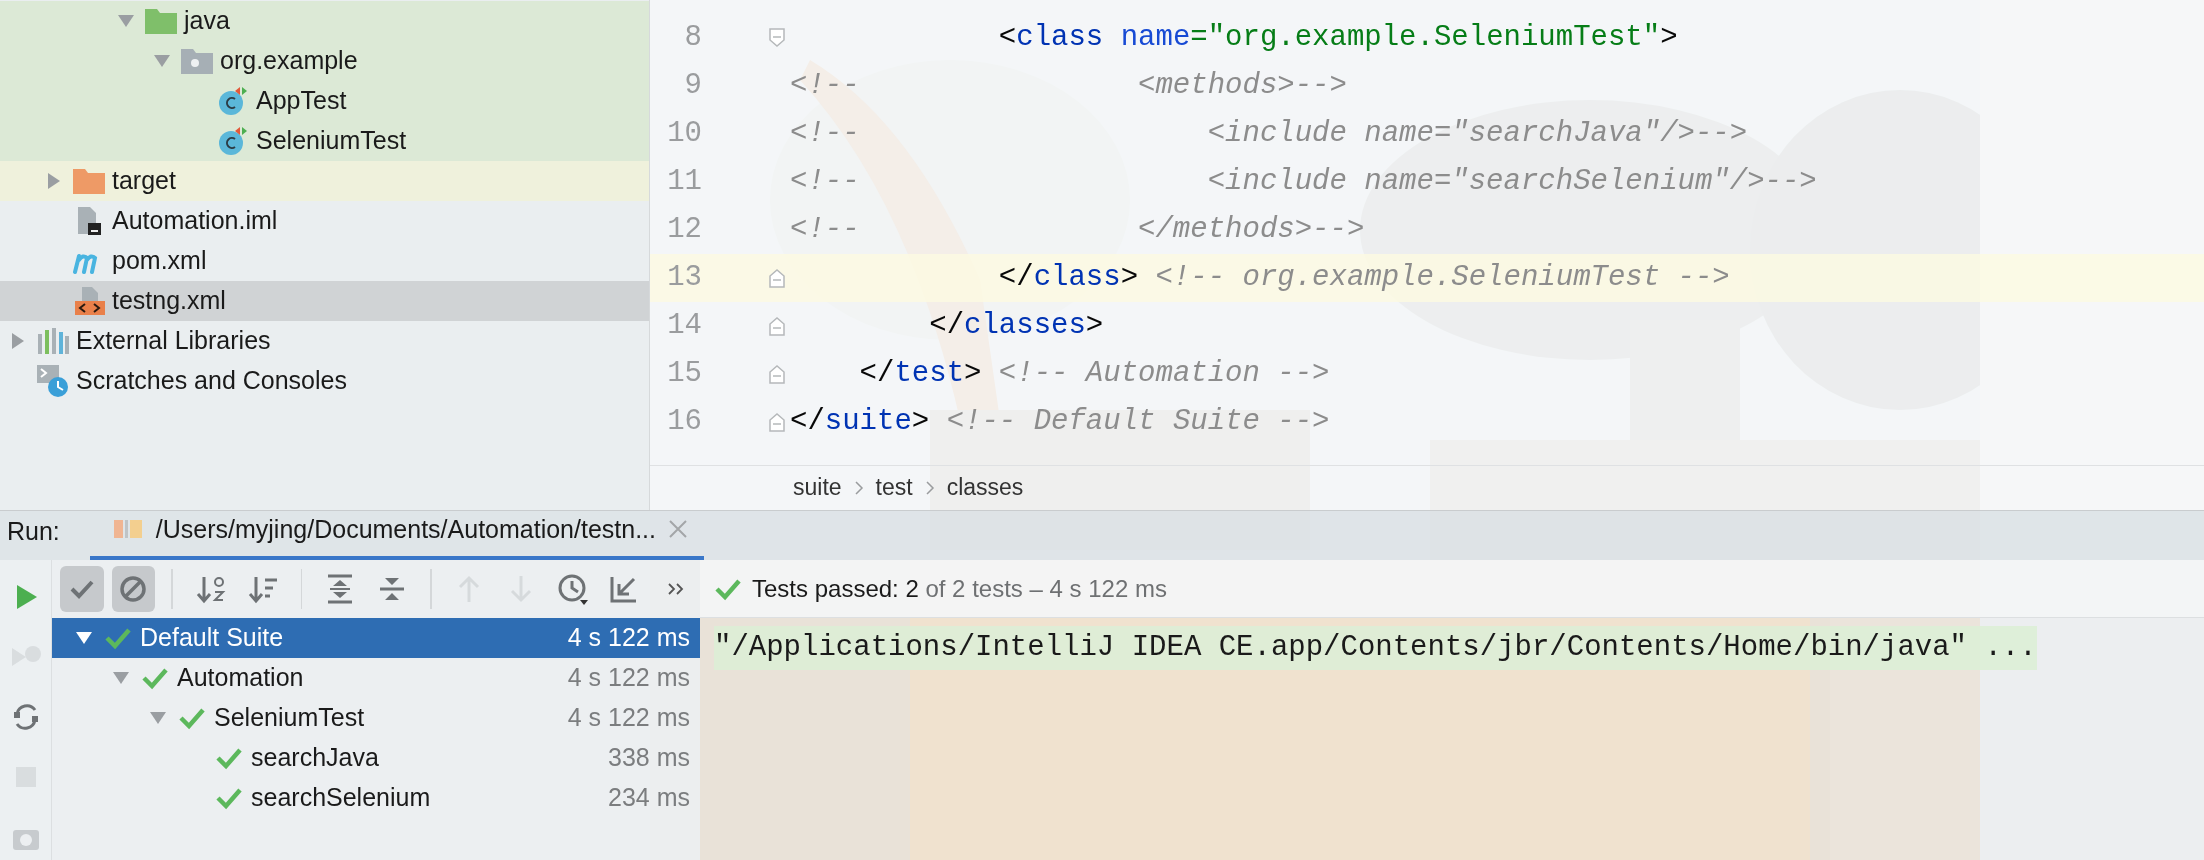 This screenshot has width=2204, height=860. Describe the element at coordinates (692, 86) in the screenshot. I see `line-number: 9` at that location.